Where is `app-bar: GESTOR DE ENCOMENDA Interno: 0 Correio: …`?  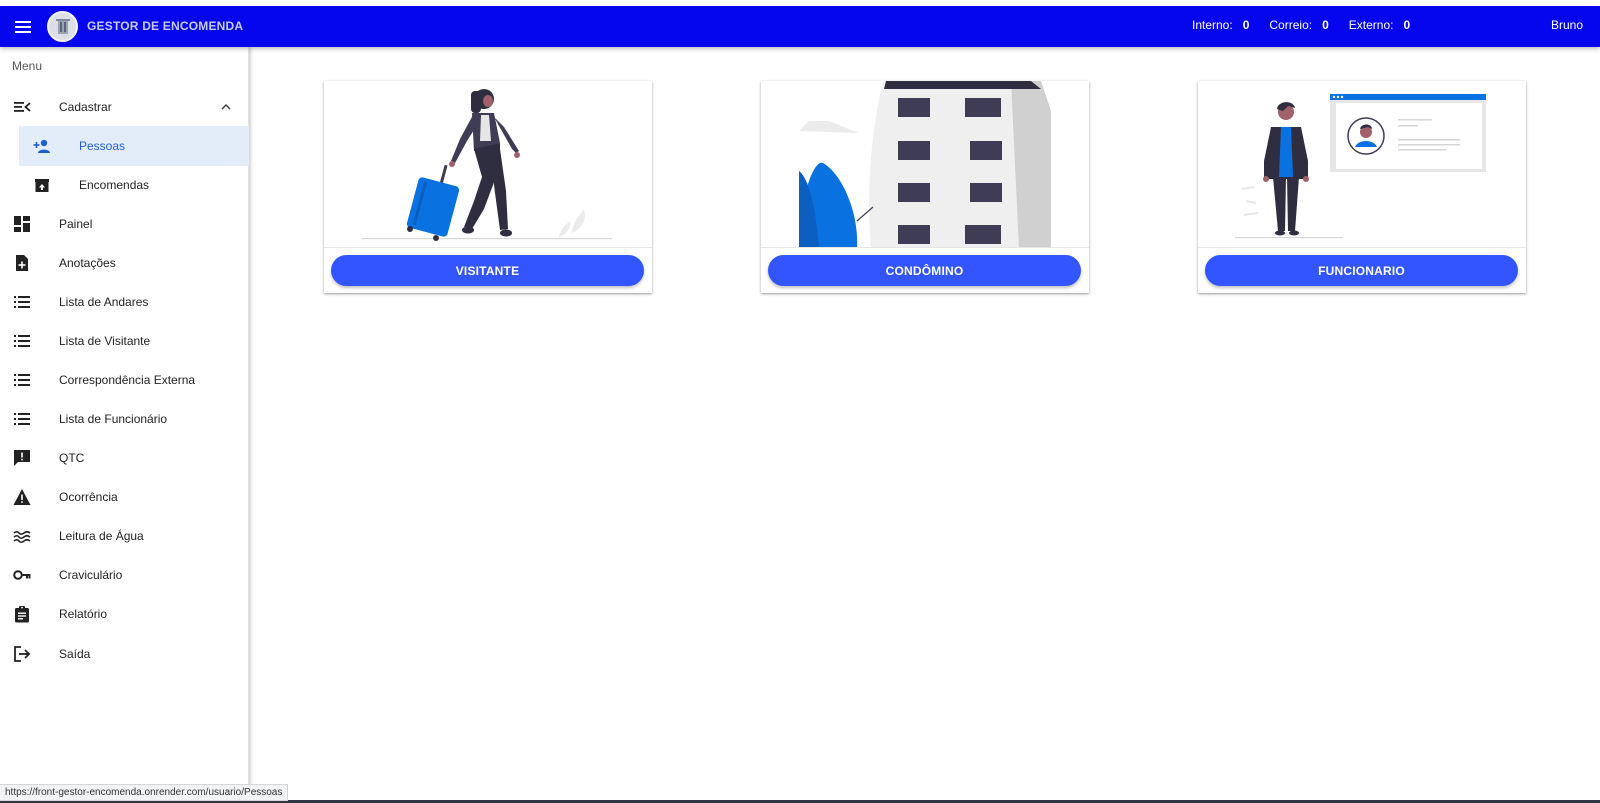
app-bar: GESTOR DE ENCOMENDA Interno: 0 Correio: … is located at coordinates (800, 26).